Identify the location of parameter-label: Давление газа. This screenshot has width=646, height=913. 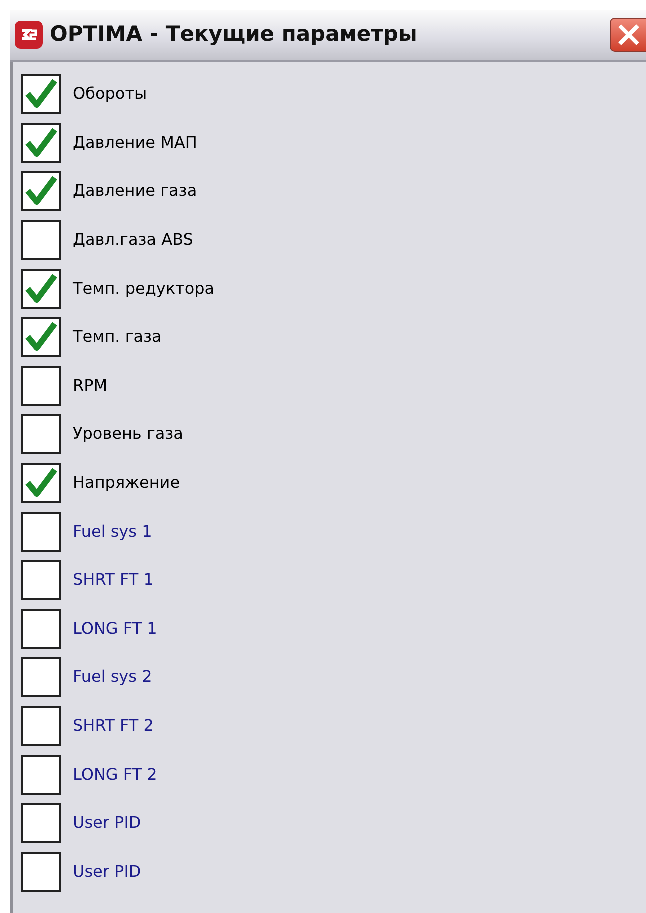
(135, 191).